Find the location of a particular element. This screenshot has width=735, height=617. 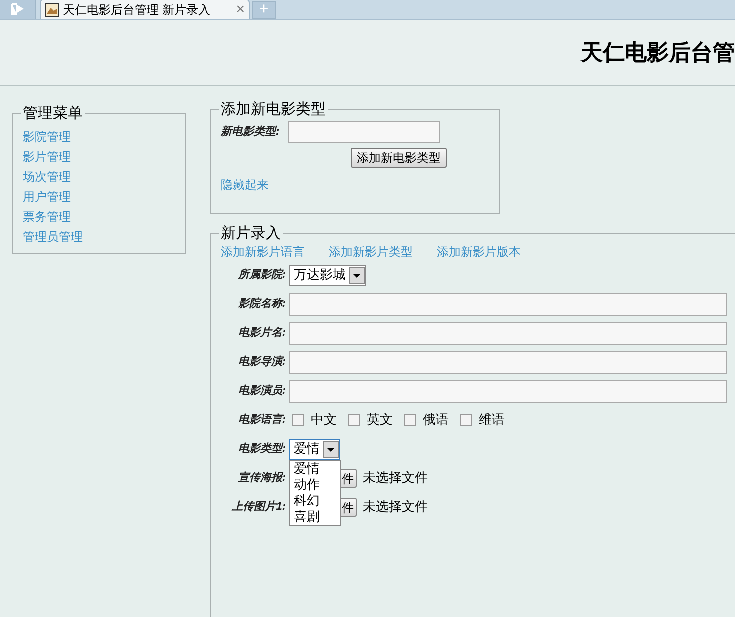

field-label: 电影类型: is located at coordinates (262, 449).